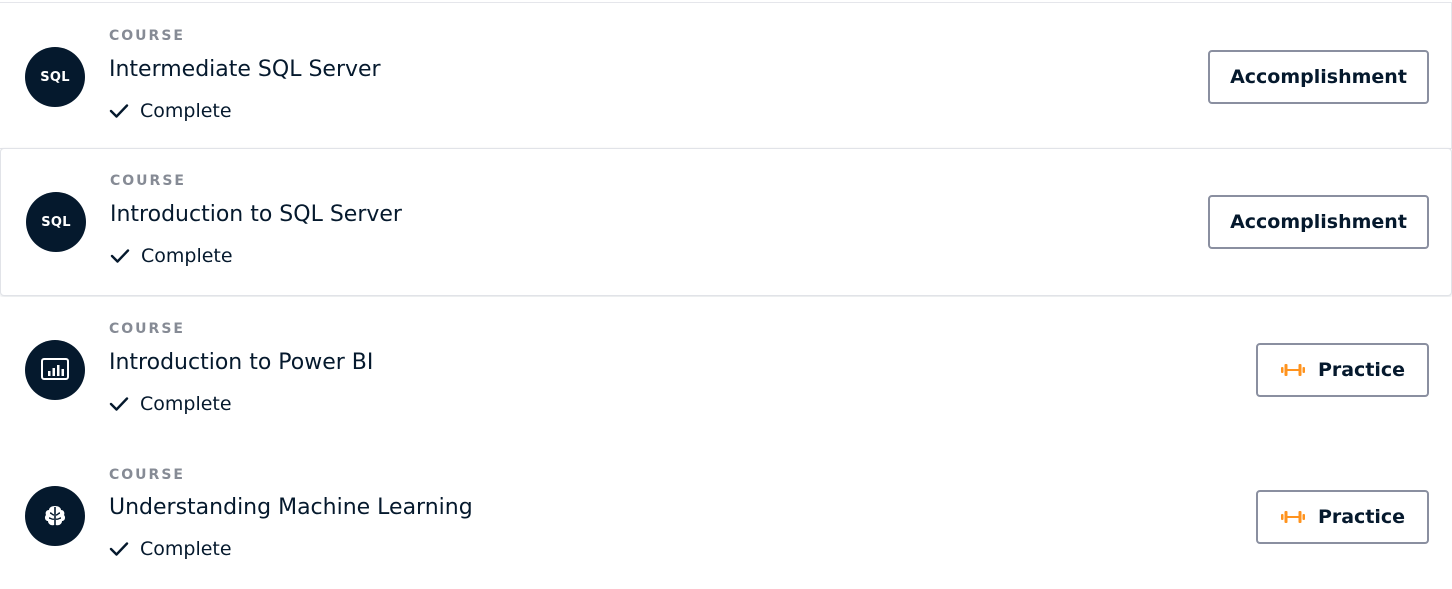  I want to click on brain-icon, so click(55, 516).